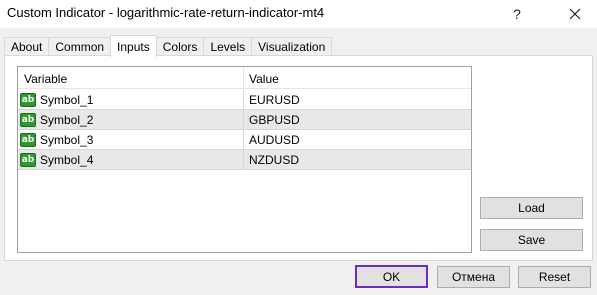 Image resolution: width=597 pixels, height=295 pixels. What do you see at coordinates (27, 46) in the screenshot?
I see `tab-about: About` at bounding box center [27, 46].